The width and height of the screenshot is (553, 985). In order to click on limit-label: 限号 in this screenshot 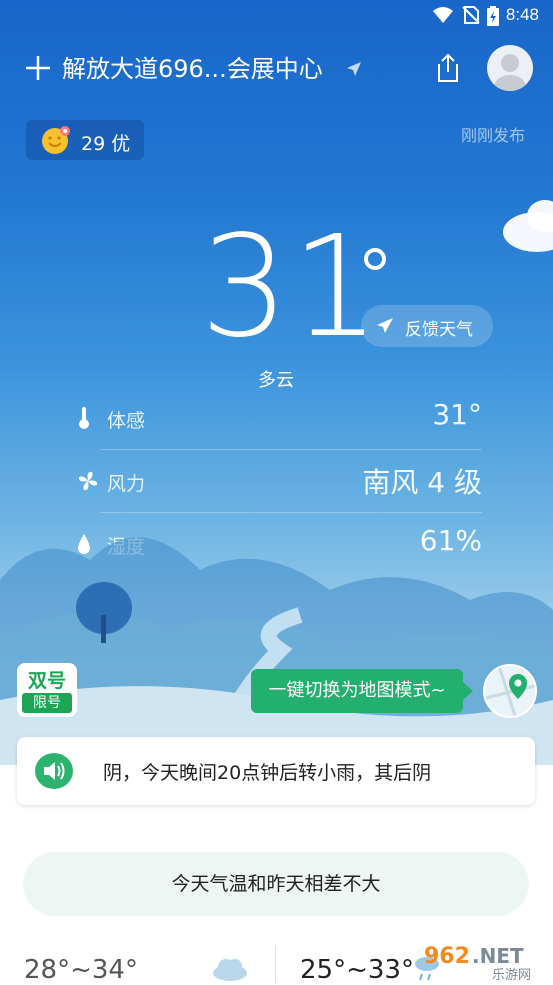, I will do `click(47, 703)`.